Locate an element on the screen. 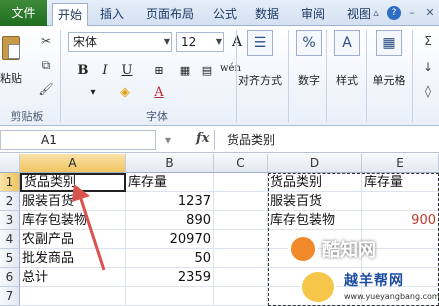 Image resolution: width=439 pixels, height=306 pixels. watermark-site-name: 越羊帮网 is located at coordinates (374, 281).